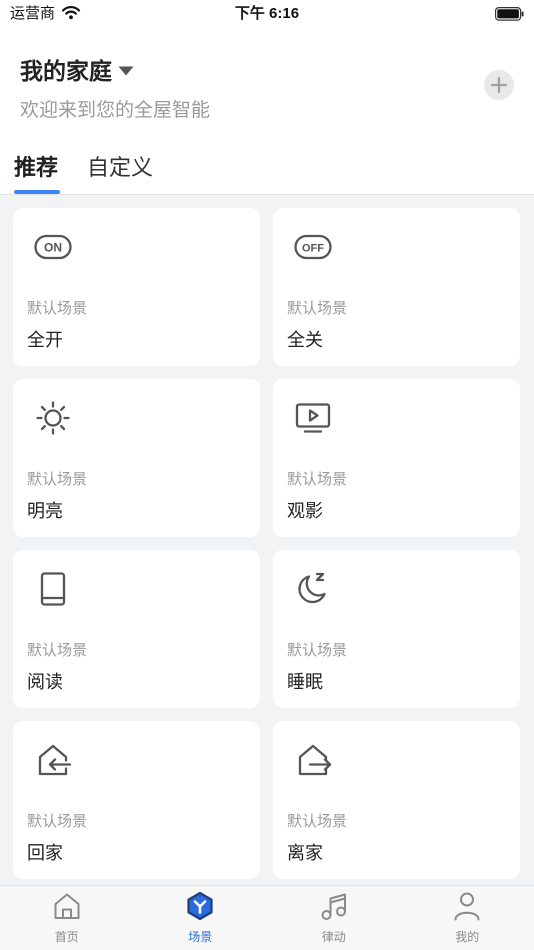  What do you see at coordinates (305, 853) in the screenshot?
I see `scene-name: 离家` at bounding box center [305, 853].